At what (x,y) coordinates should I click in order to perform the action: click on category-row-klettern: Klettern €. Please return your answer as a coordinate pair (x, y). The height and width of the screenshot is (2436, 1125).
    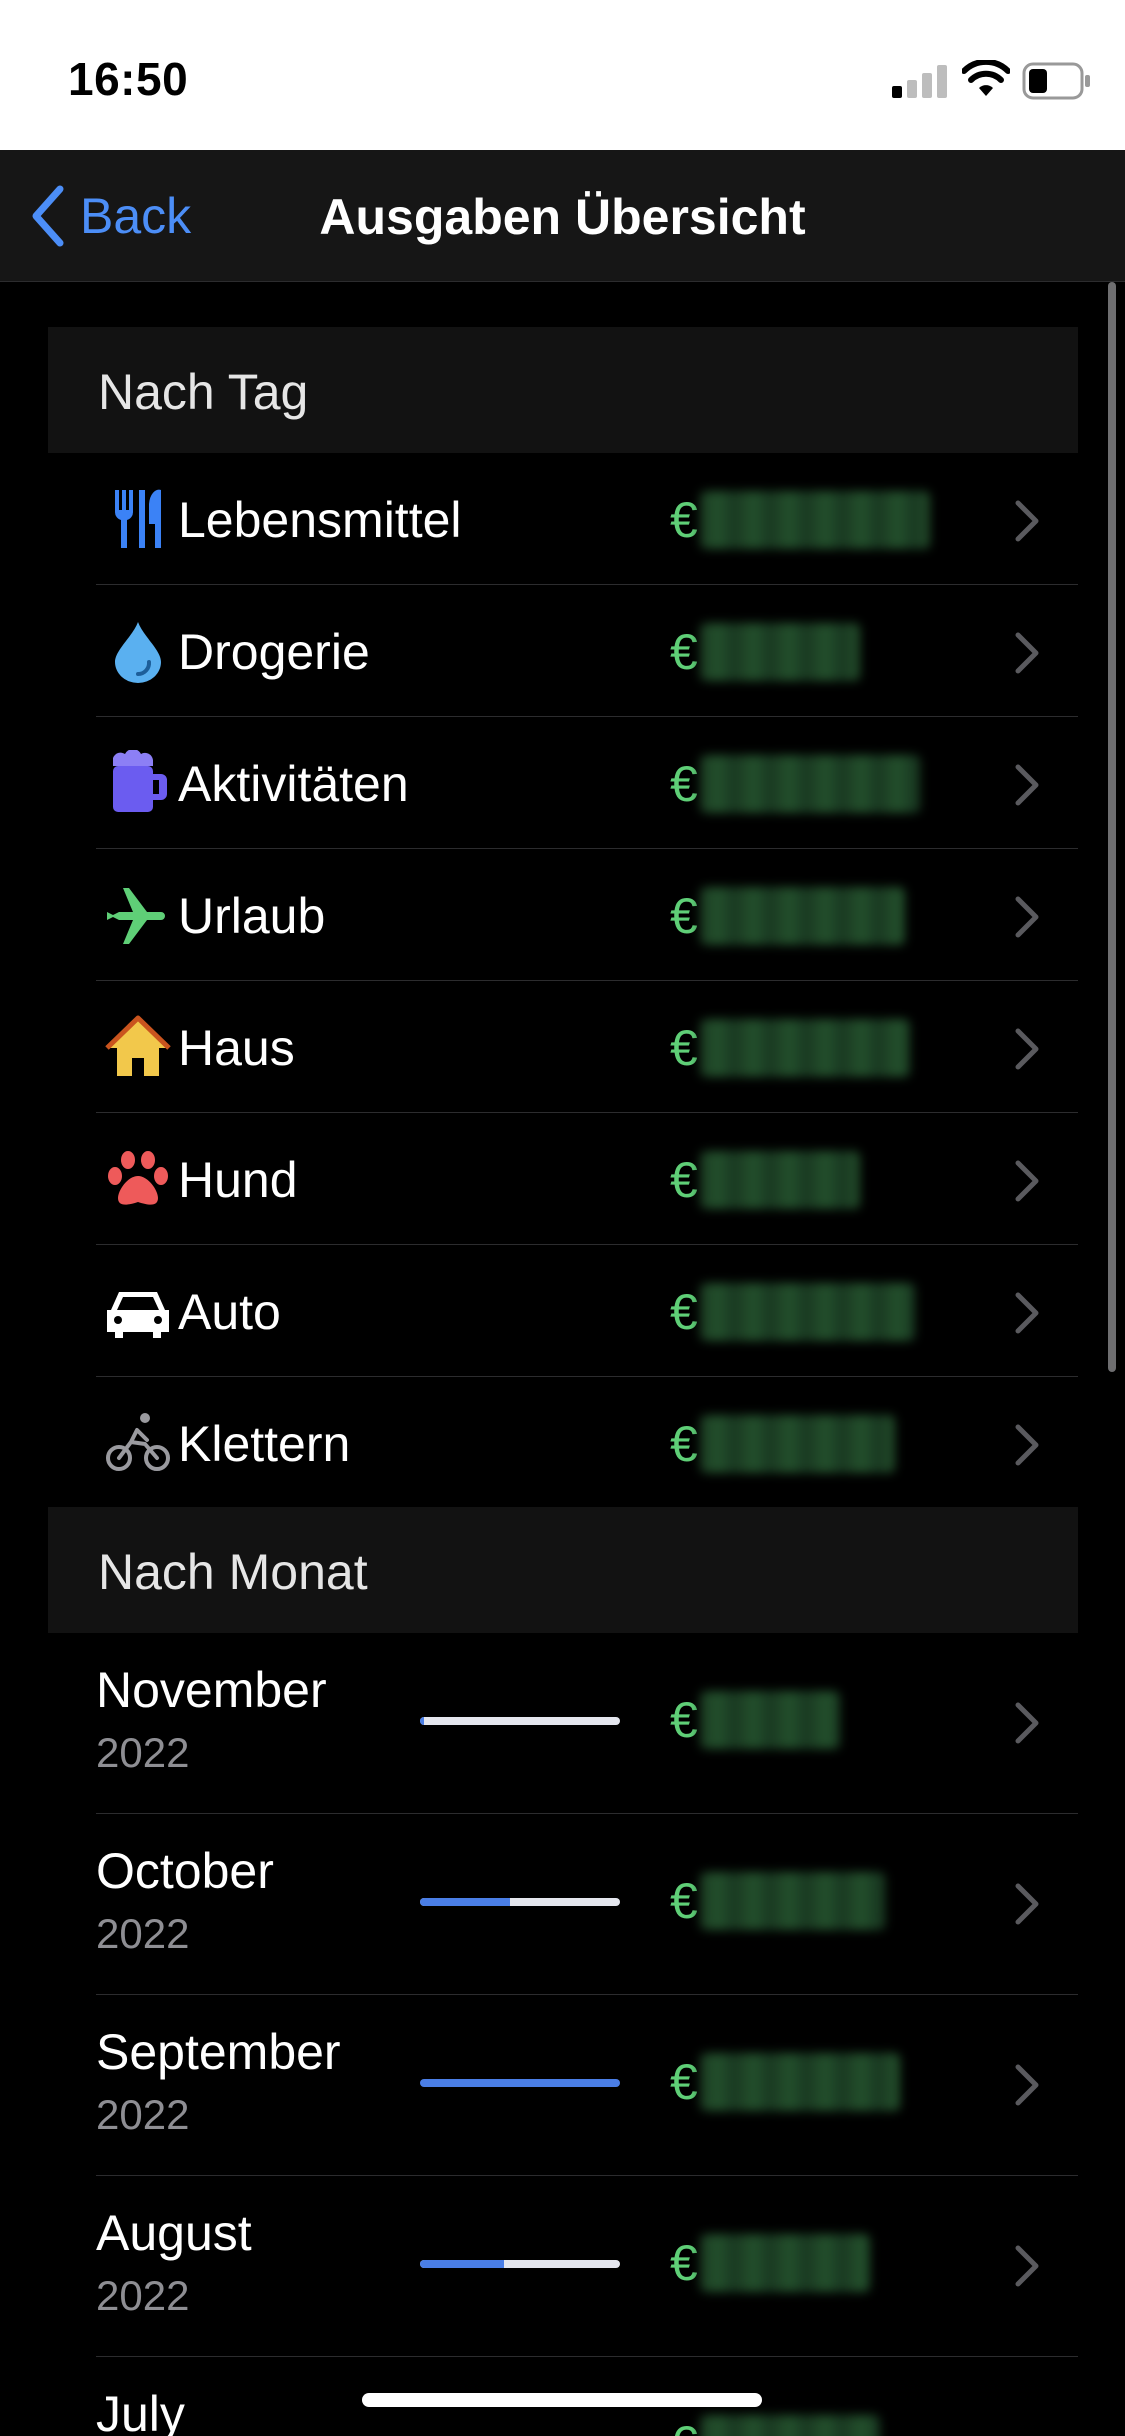
    Looking at the image, I should click on (587, 1443).